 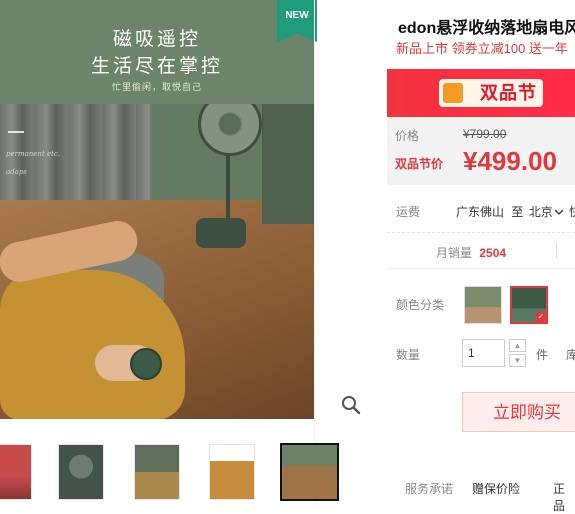 What do you see at coordinates (419, 164) in the screenshot?
I see `promo-price-label: 双品节价` at bounding box center [419, 164].